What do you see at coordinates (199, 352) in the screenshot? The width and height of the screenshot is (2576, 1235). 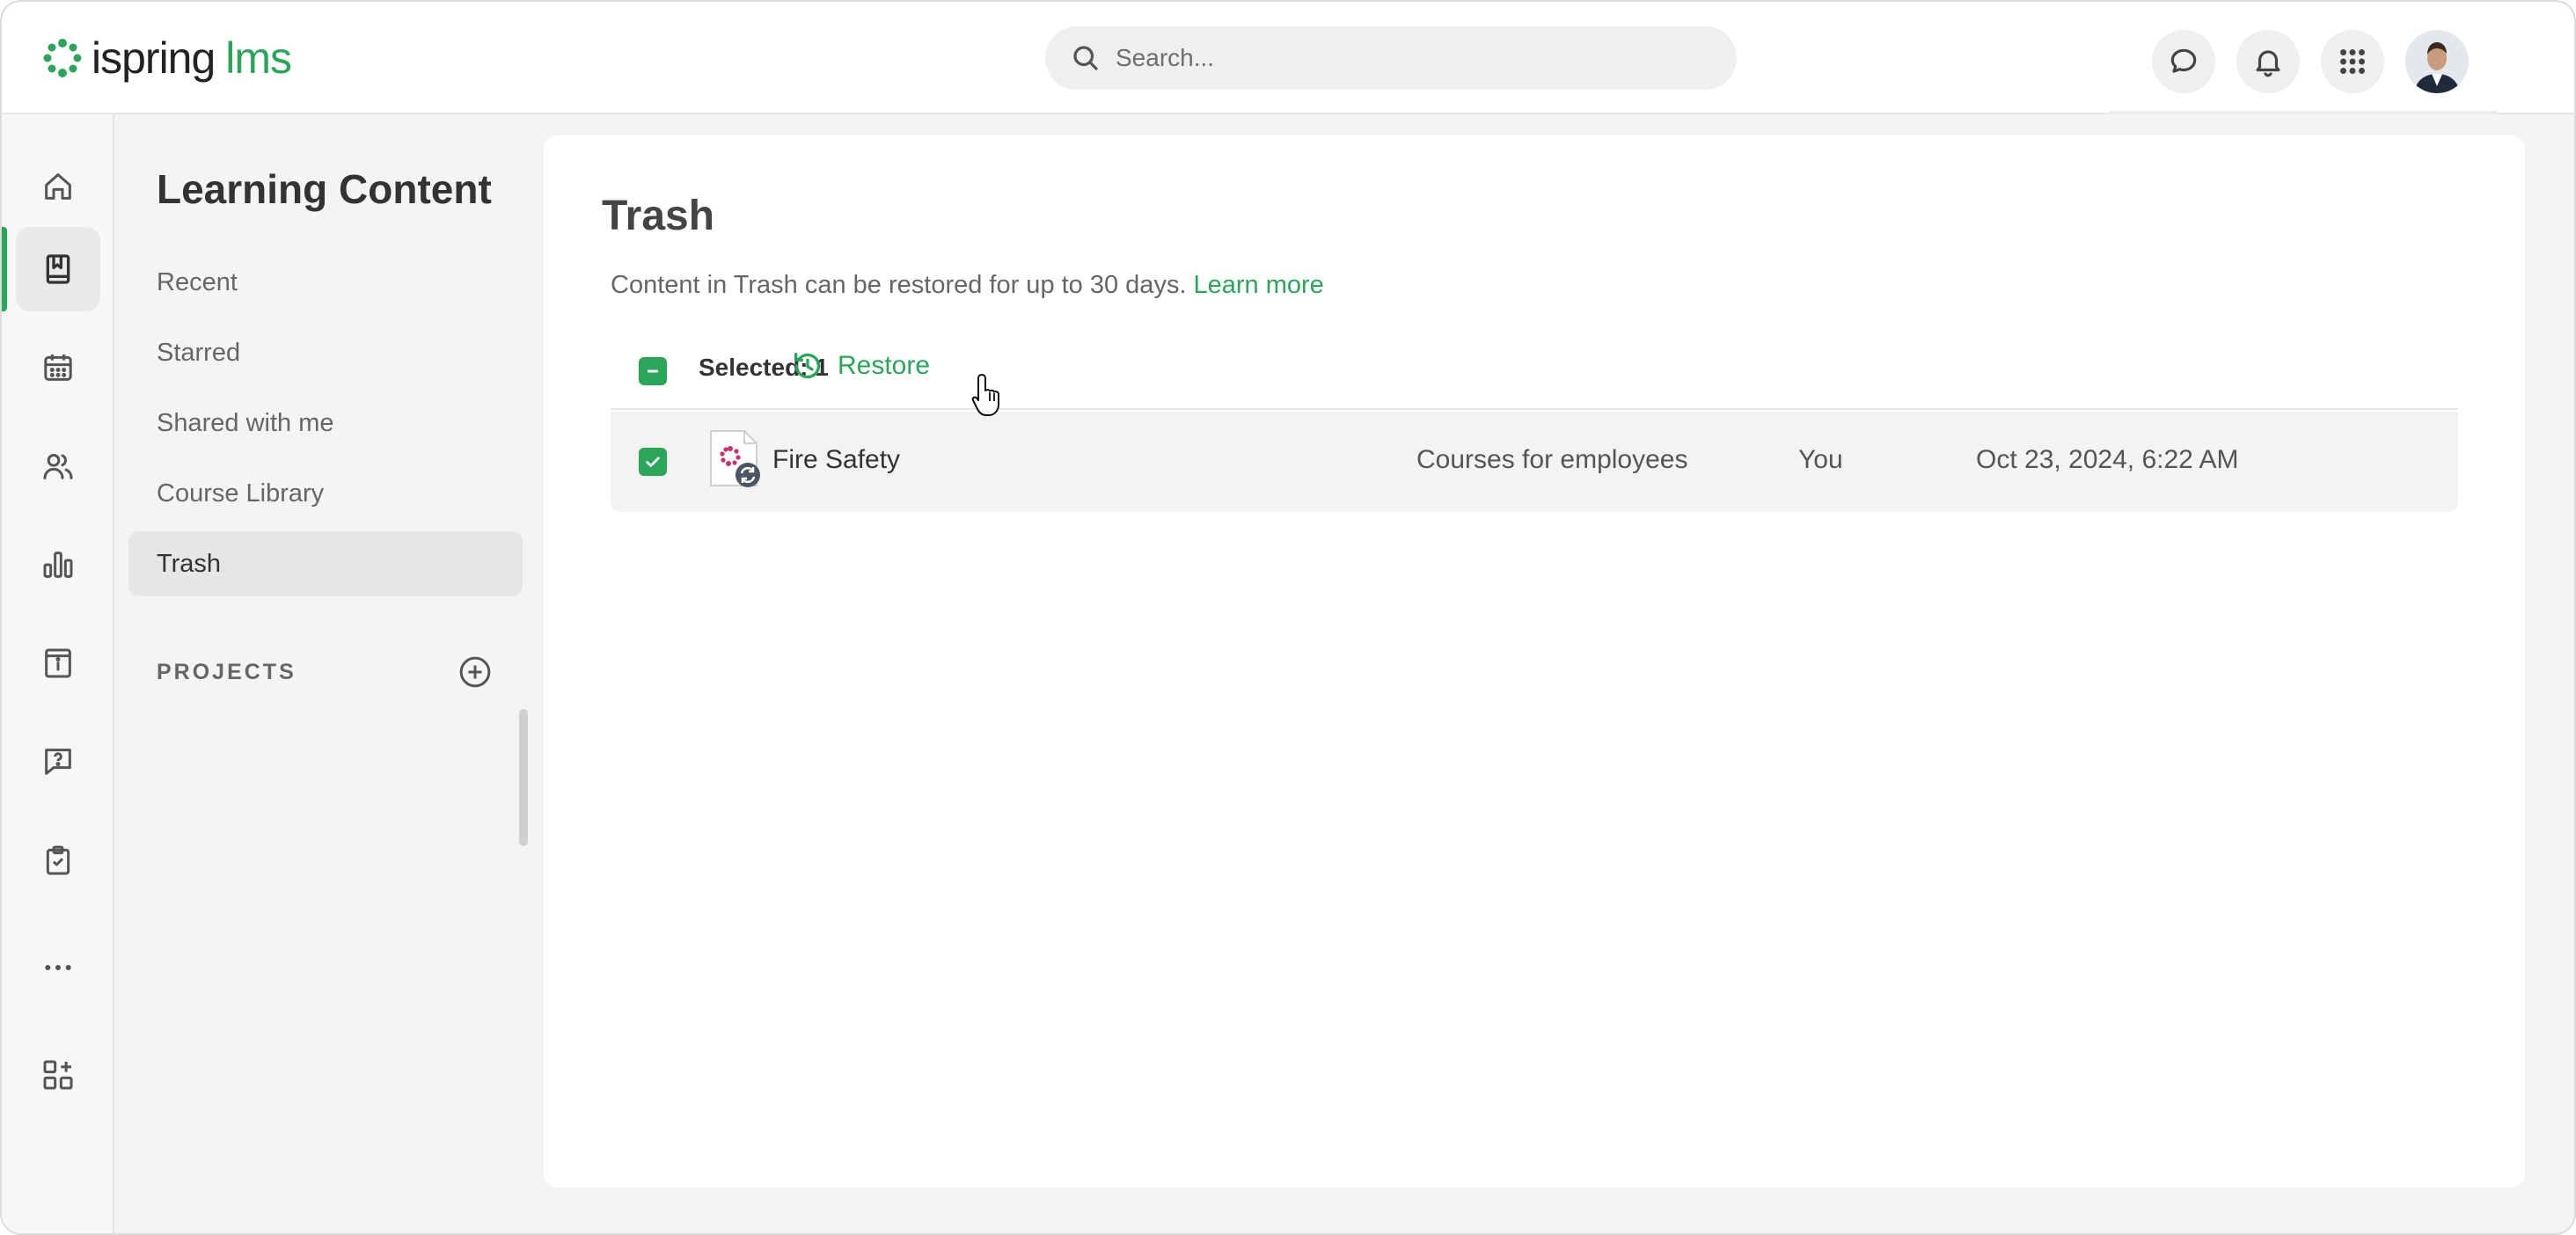 I see `sidebar-item-label: Starred` at bounding box center [199, 352].